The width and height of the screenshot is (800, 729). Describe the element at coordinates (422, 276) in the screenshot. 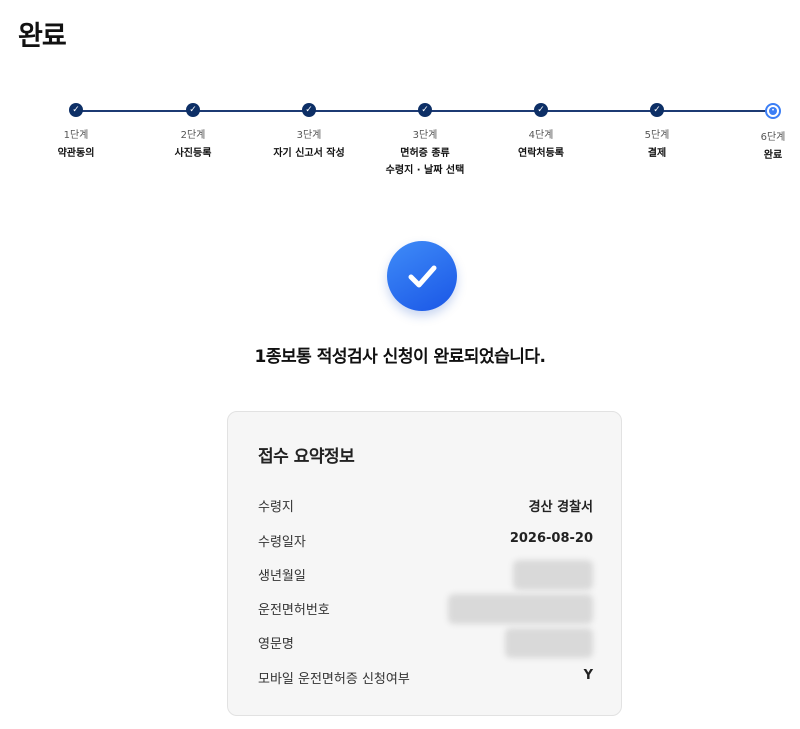

I see `check-icon` at that location.